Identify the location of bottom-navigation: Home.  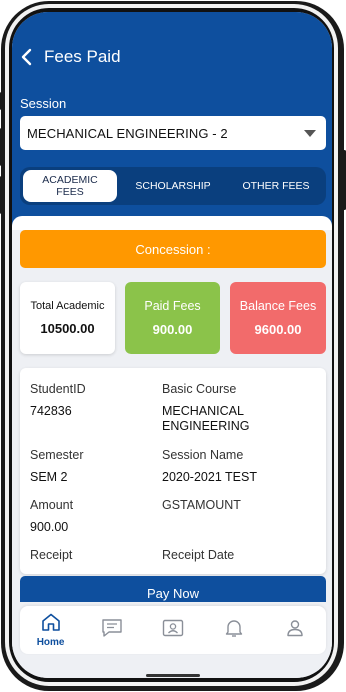
(172, 640).